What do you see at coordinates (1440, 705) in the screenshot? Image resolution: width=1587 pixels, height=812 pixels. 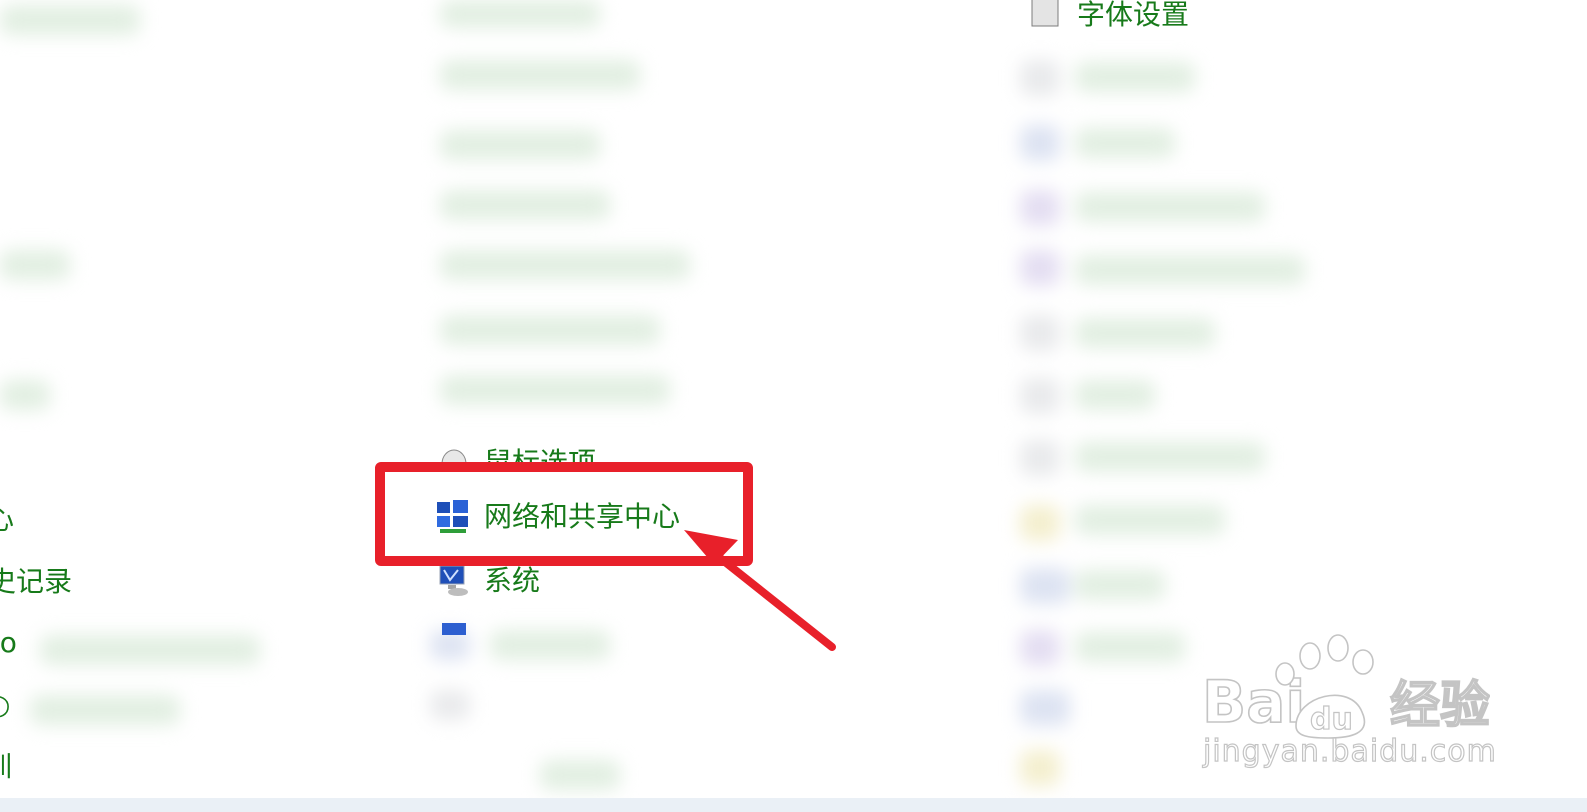 I see `svg-text: 经验` at bounding box center [1440, 705].